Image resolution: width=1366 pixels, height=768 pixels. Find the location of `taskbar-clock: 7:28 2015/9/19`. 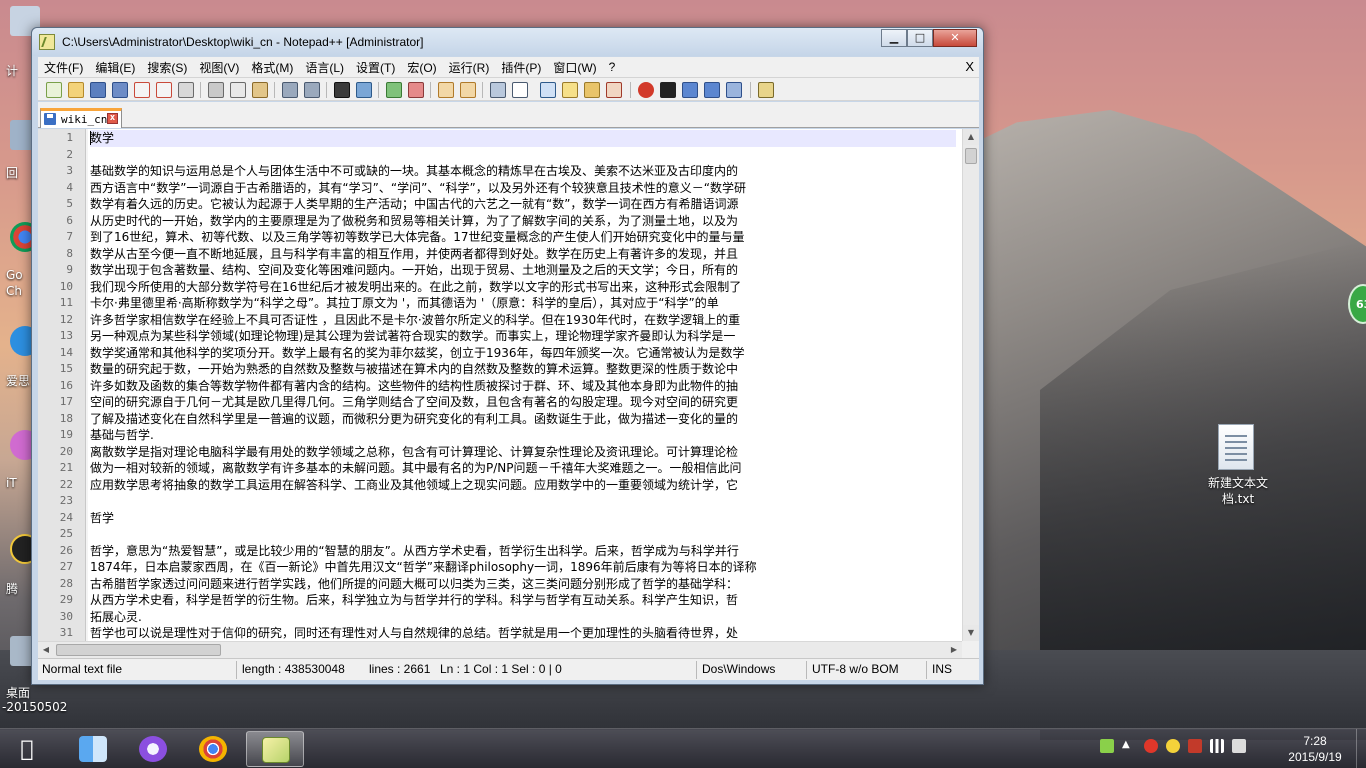

taskbar-clock: 7:28 2015/9/19 is located at coordinates (1315, 749).